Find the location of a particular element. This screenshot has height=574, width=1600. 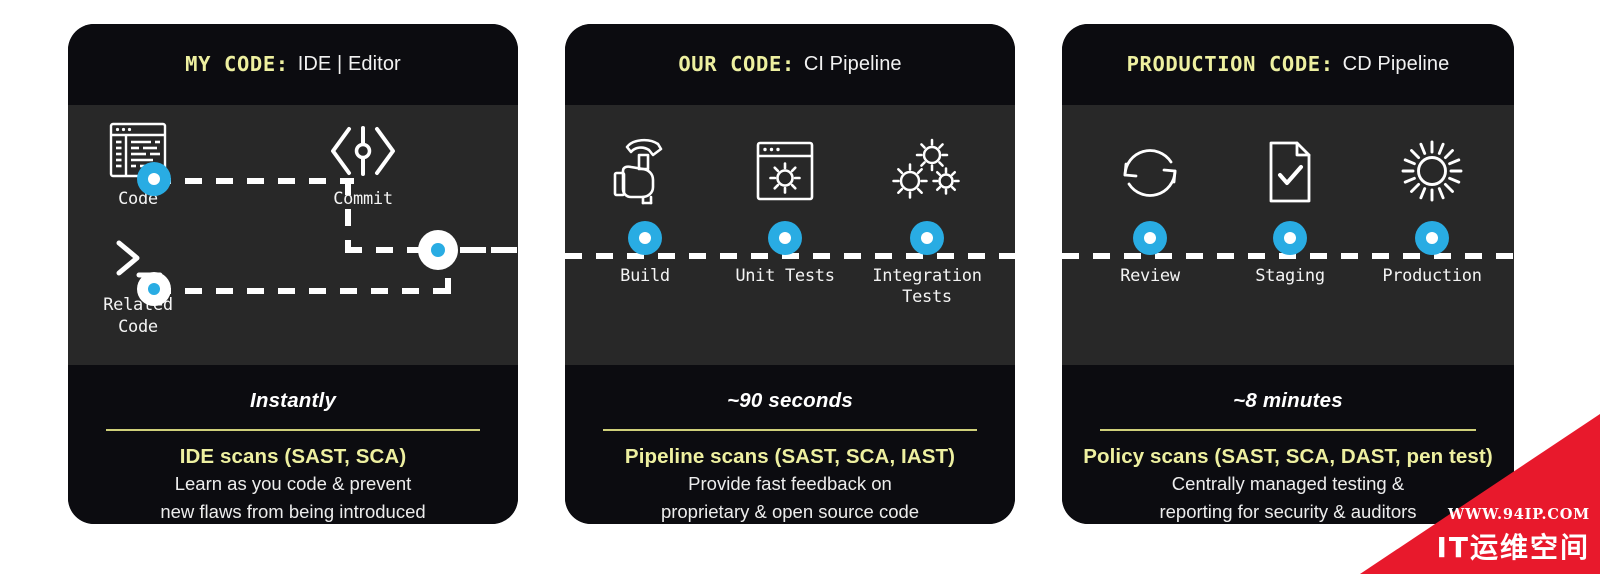

panel-title-rest: CI Pipeline is located at coordinates (852, 63).